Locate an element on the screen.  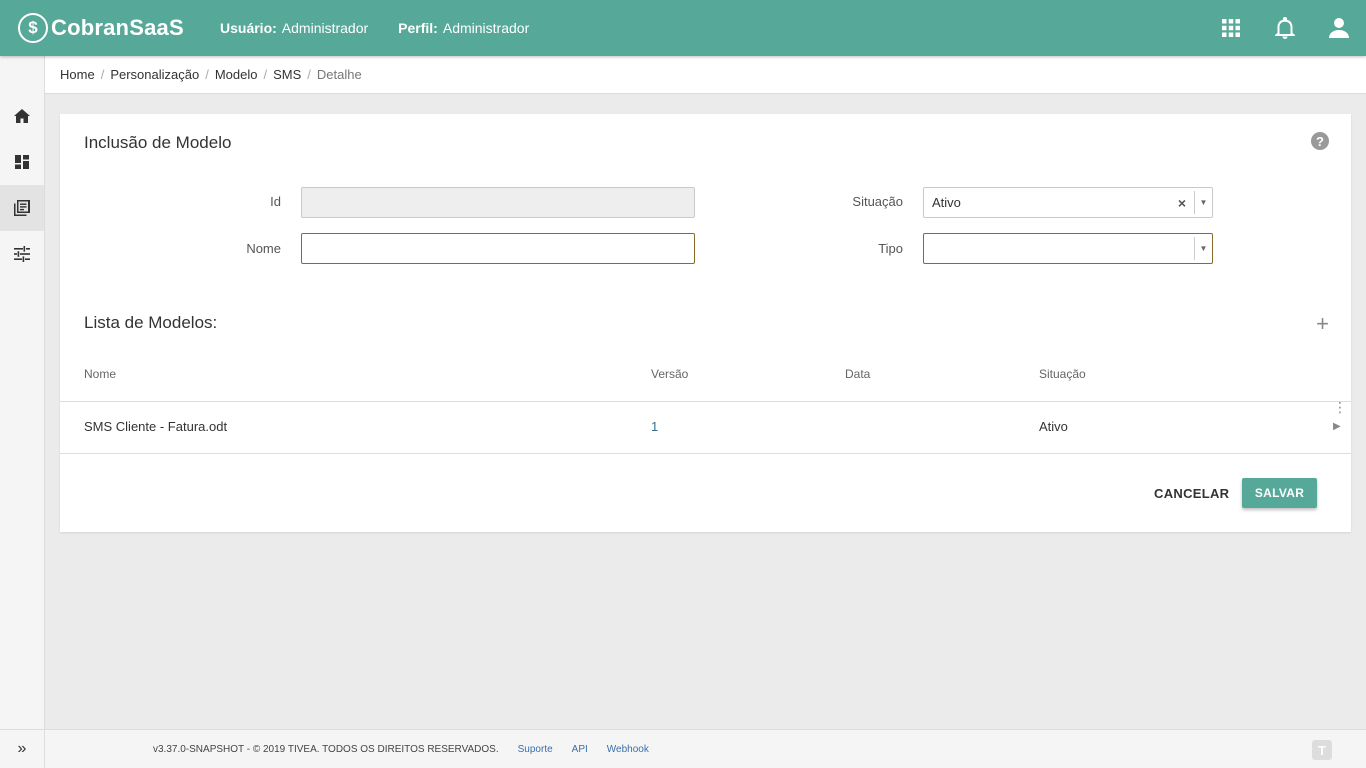
tipo-select: ▼ is located at coordinates (1068, 248).